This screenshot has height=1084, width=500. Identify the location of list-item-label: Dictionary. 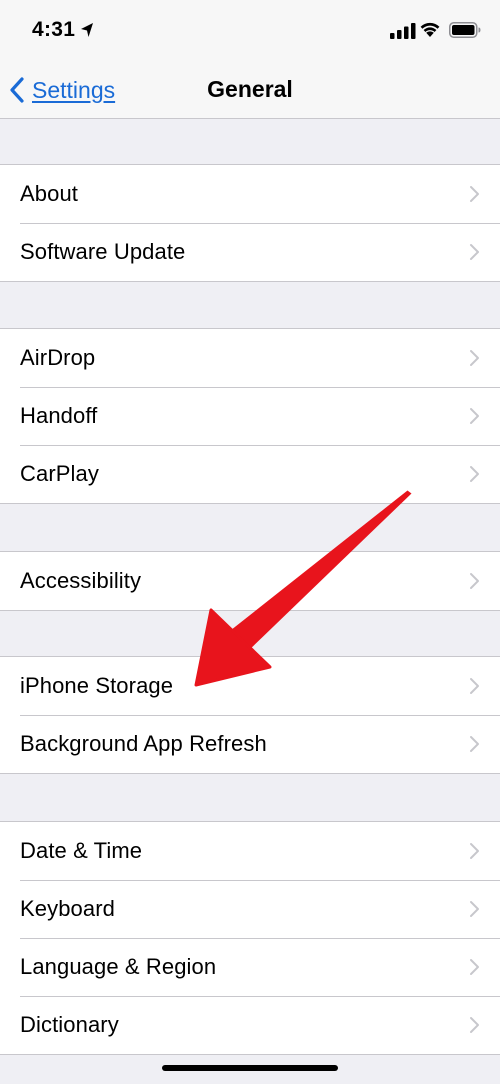
(69, 1024).